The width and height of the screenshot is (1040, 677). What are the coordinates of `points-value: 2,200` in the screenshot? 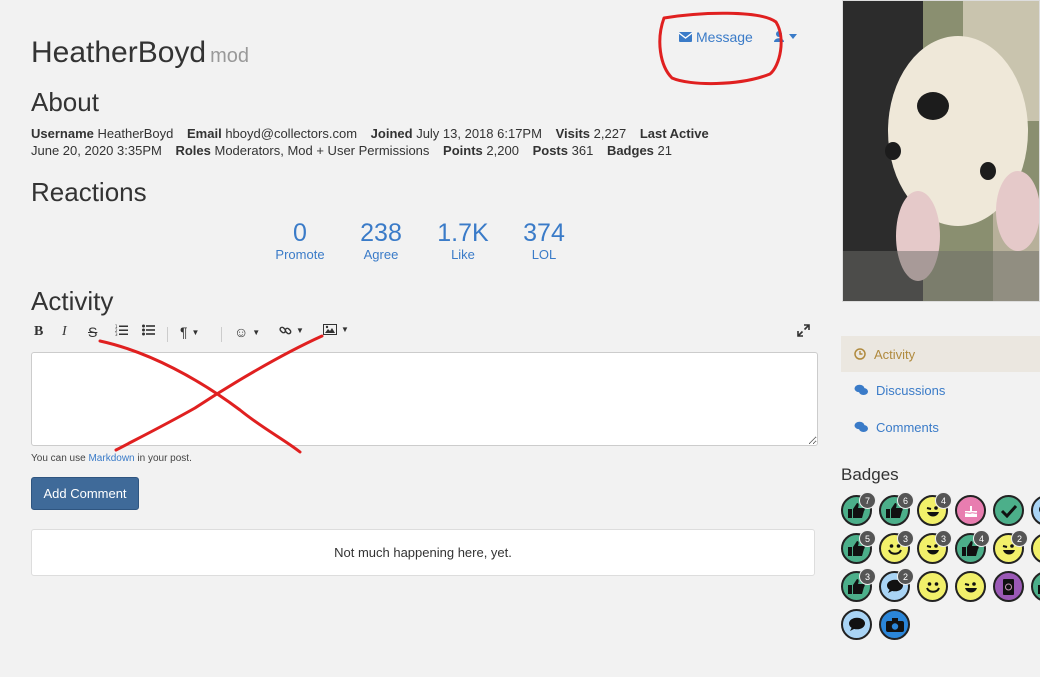 It's located at (502, 150).